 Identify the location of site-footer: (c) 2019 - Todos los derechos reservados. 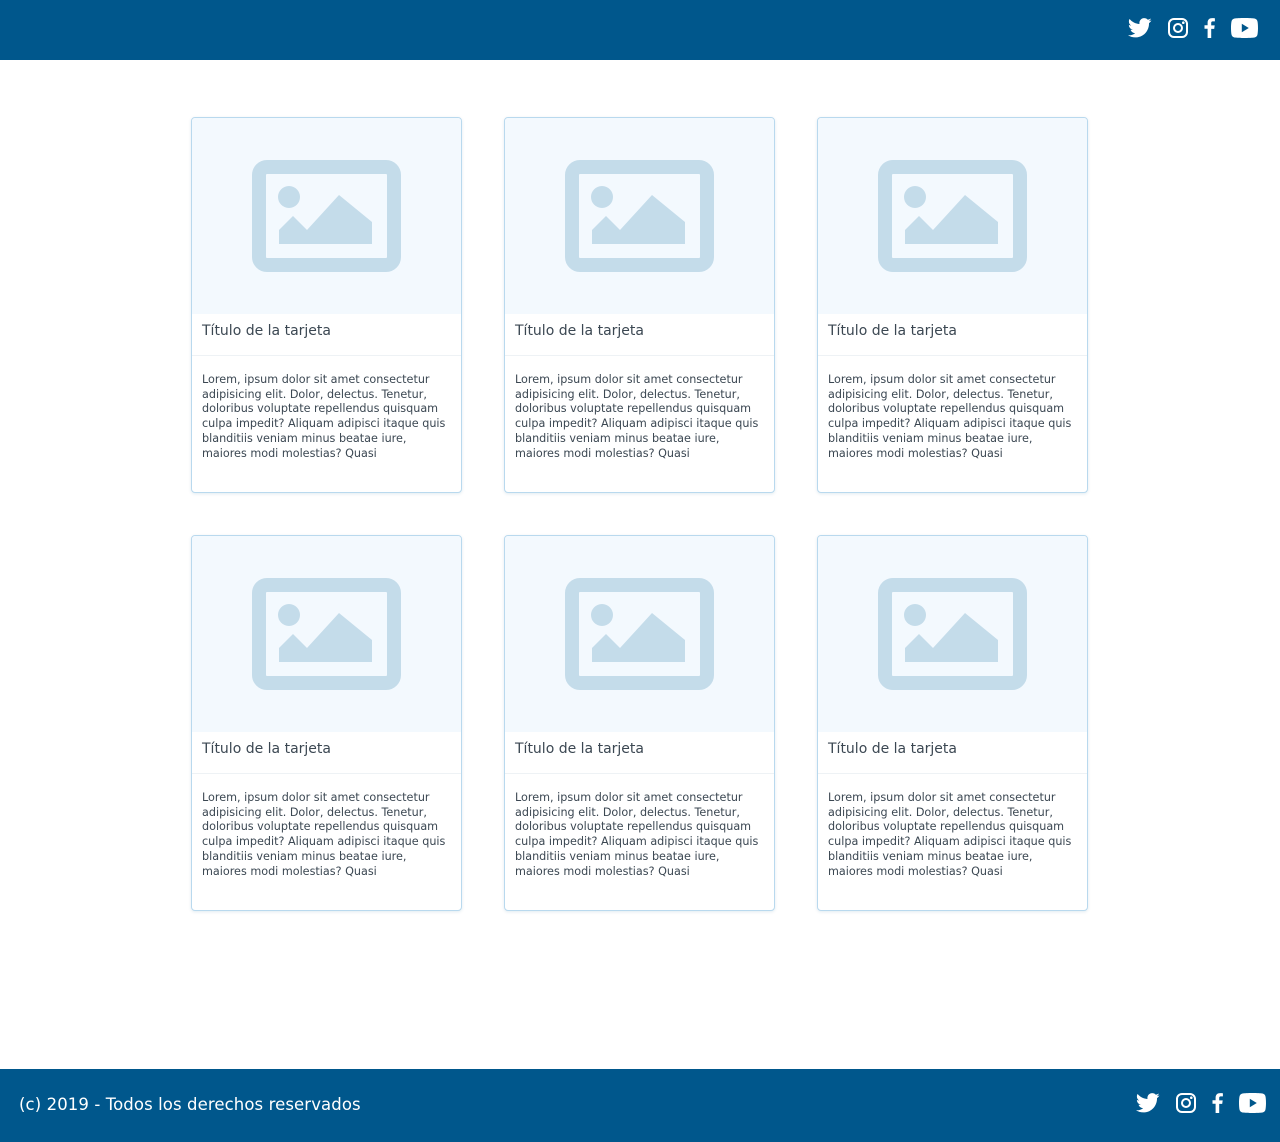
(640, 1105).